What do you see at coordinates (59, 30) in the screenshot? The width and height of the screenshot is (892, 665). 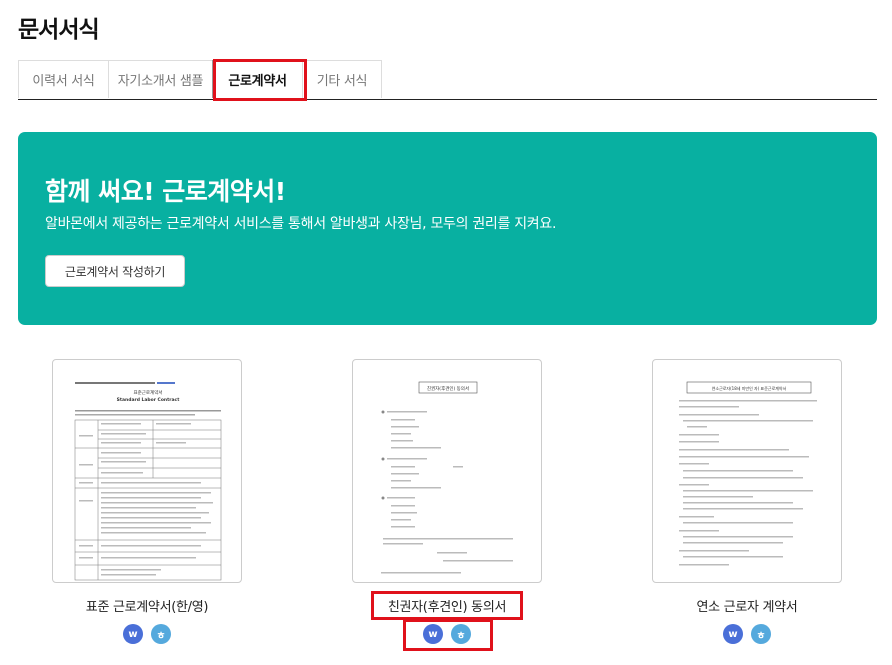 I see `page-title: 문서서식` at bounding box center [59, 30].